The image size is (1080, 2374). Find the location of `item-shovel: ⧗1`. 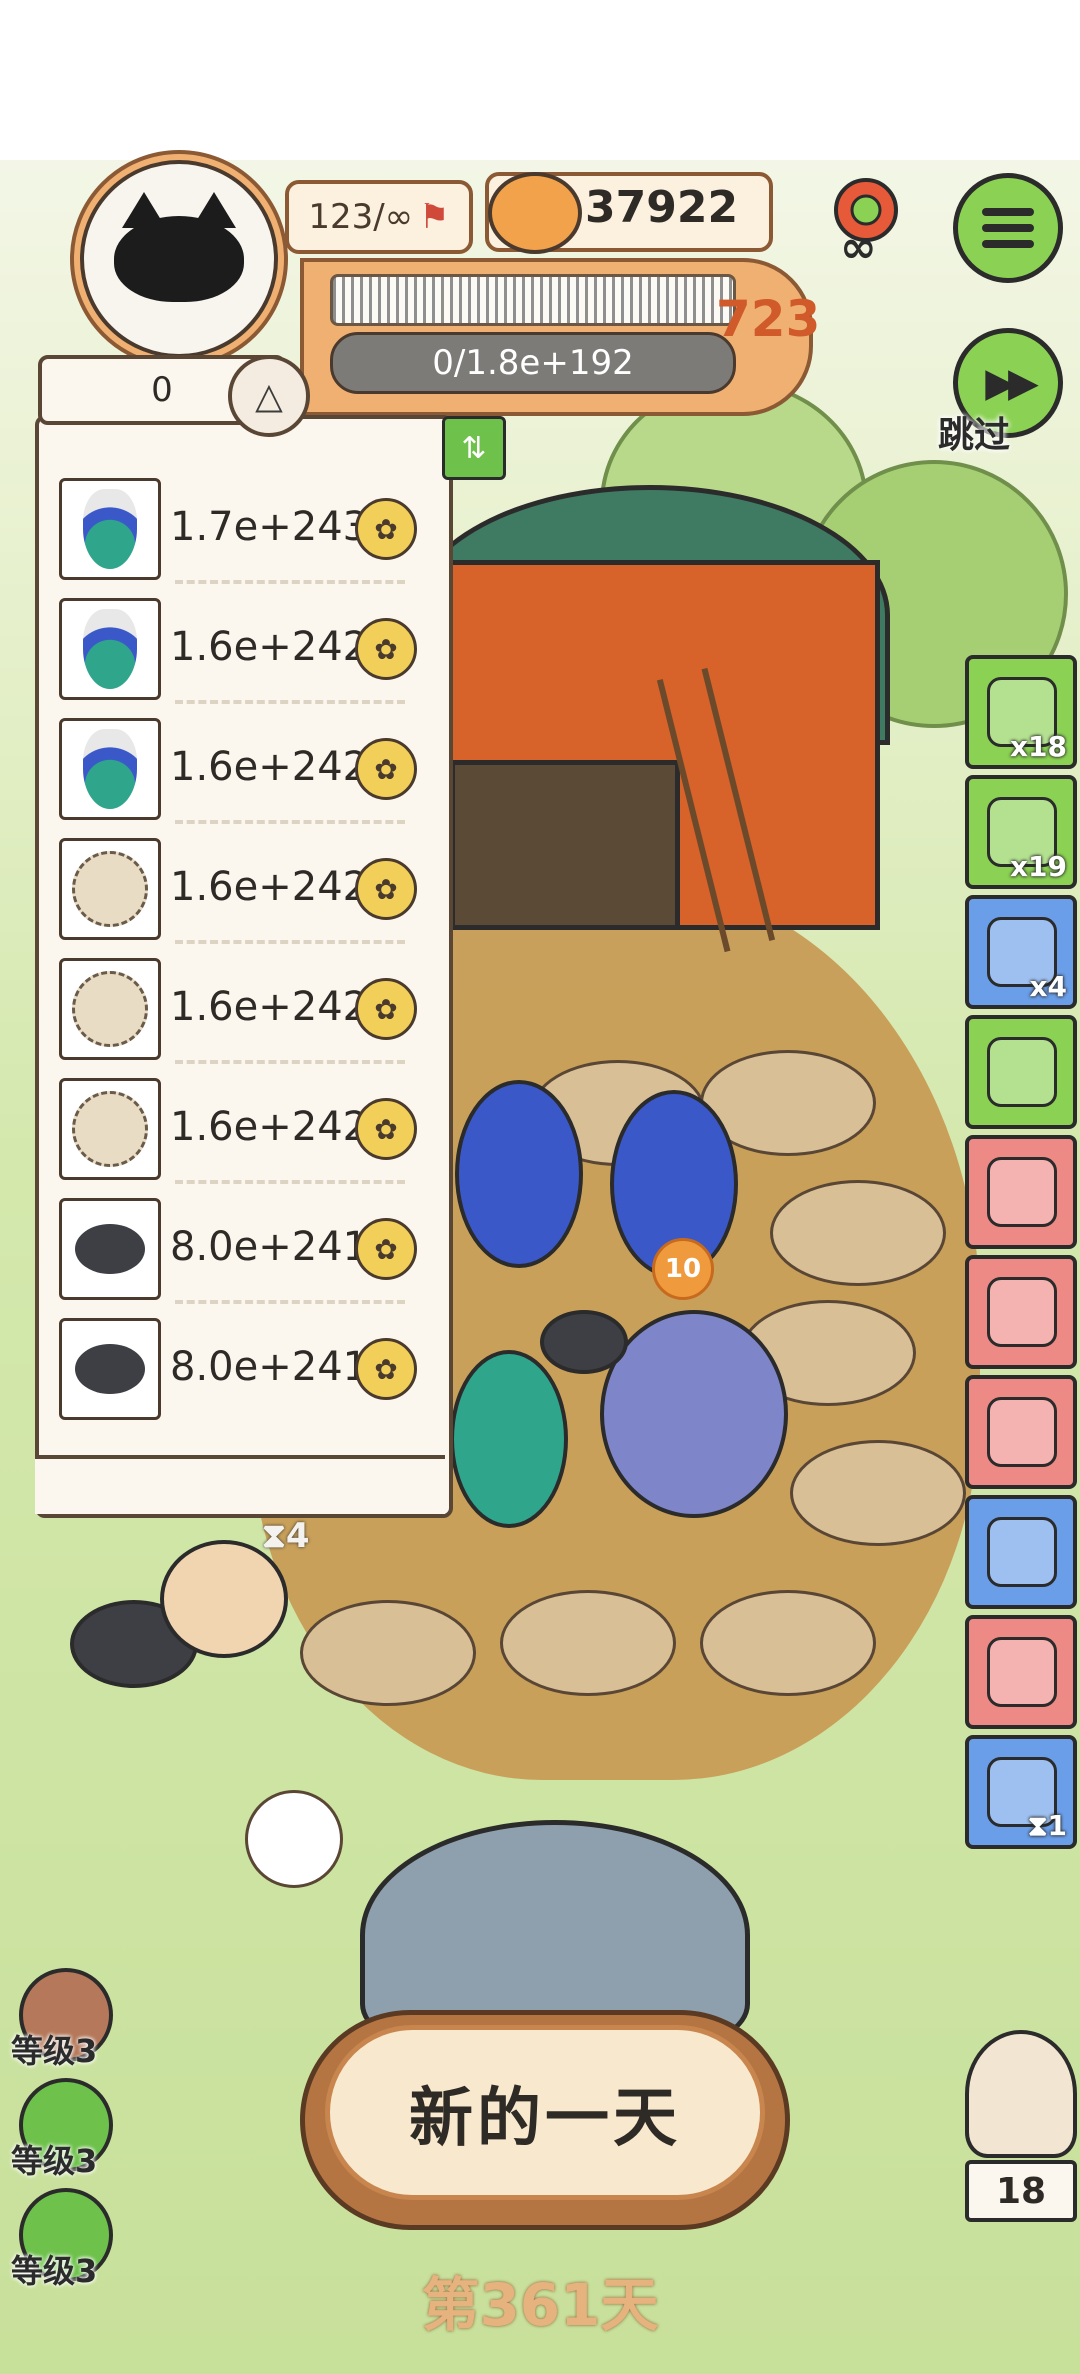

item-shovel: ⧗1 is located at coordinates (1021, 1792).